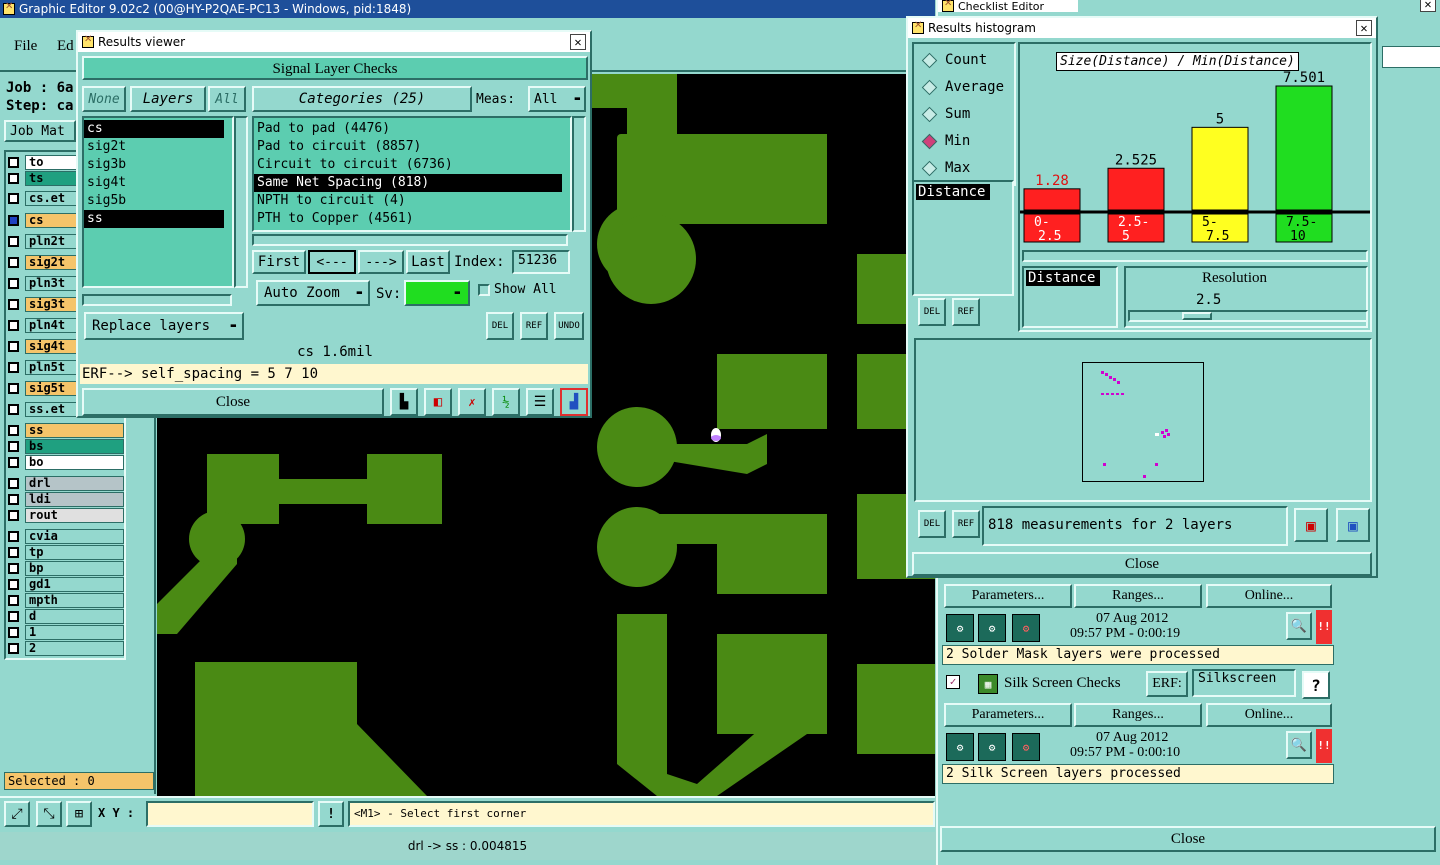  I want to click on row2-zoom-icon: 🔍, so click(1299, 745).